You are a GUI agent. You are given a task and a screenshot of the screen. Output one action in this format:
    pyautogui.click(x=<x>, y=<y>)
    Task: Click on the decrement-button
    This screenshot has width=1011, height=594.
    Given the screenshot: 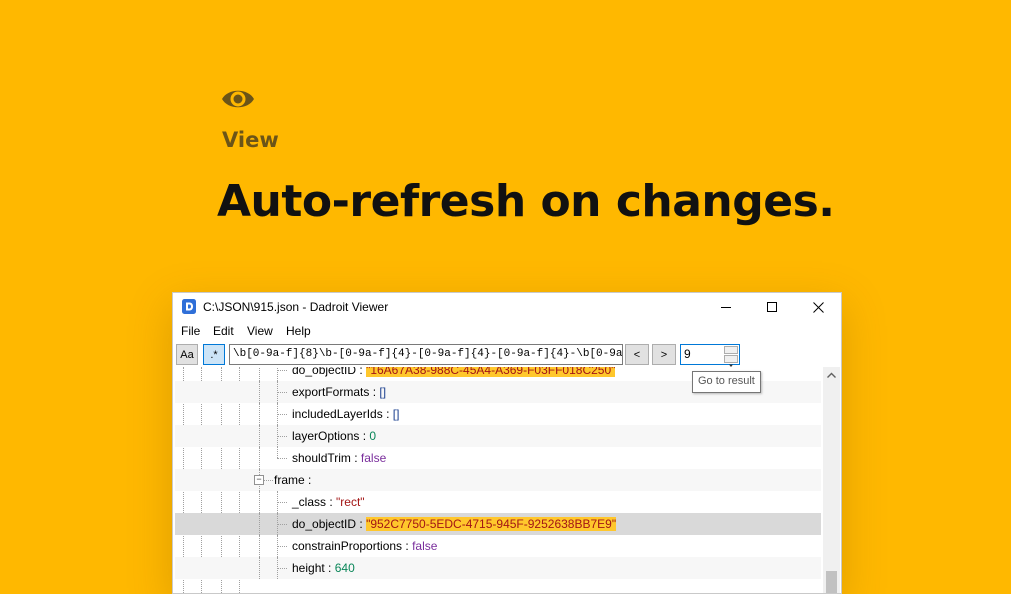 What is the action you would take?
    pyautogui.click(x=731, y=361)
    